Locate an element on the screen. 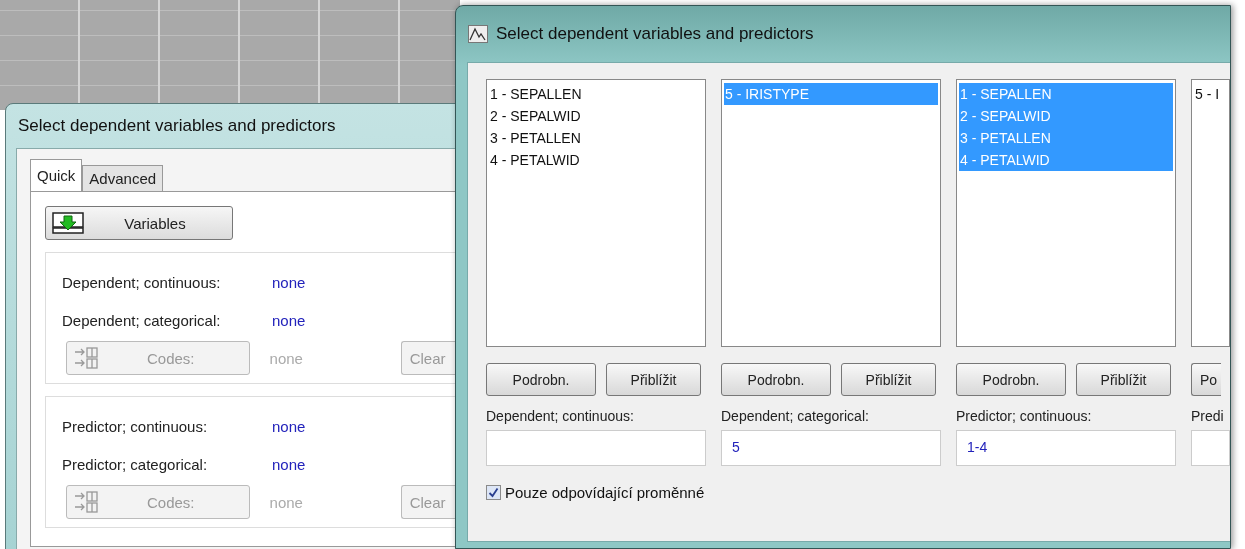 The height and width of the screenshot is (549, 1245). list-item: 1 - SEPALLEN is located at coordinates (596, 94).